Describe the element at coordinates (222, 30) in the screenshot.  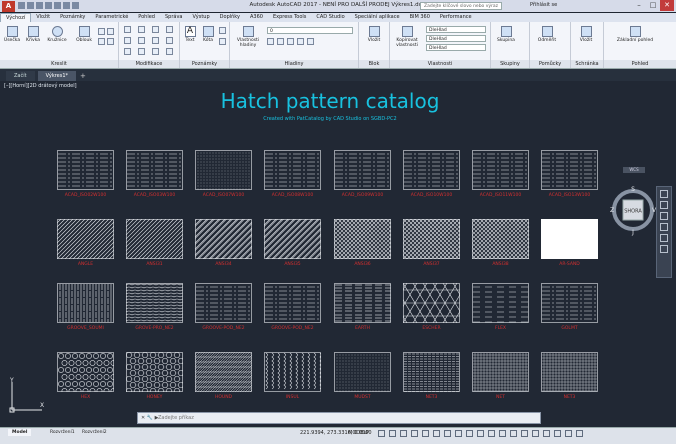
I see `leader-icon` at that location.